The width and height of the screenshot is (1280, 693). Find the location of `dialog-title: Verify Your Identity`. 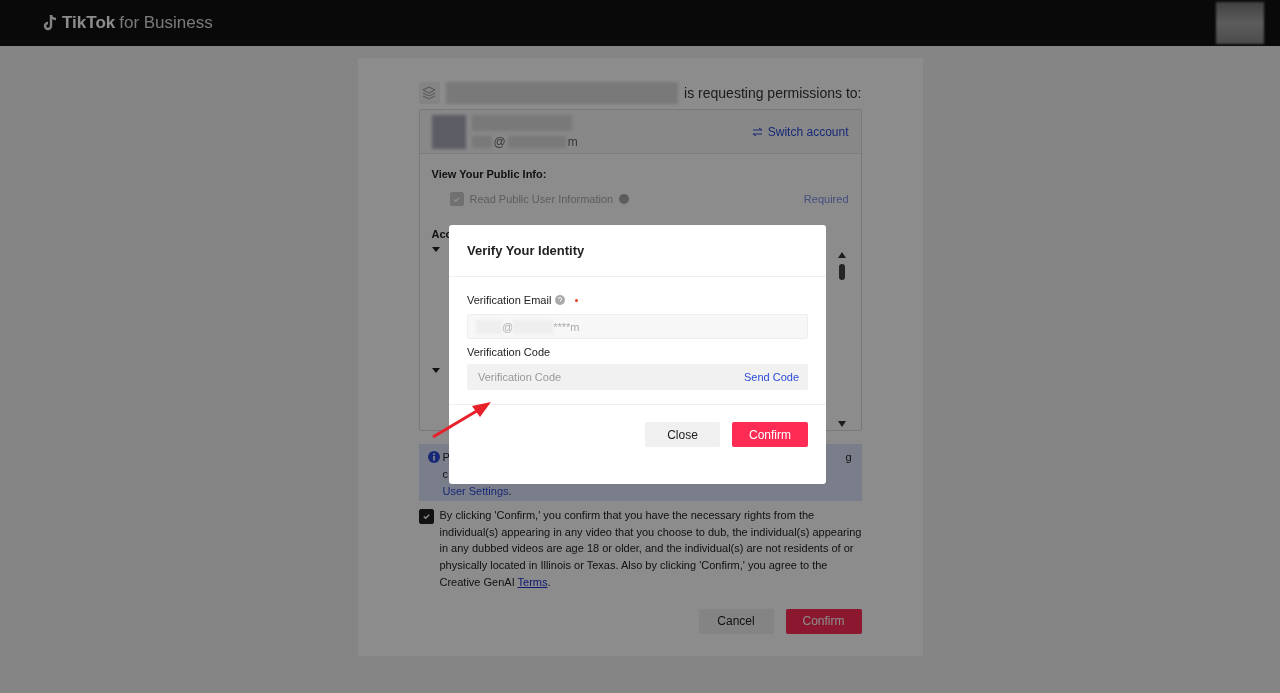

dialog-title: Verify Your Identity is located at coordinates (637, 251).